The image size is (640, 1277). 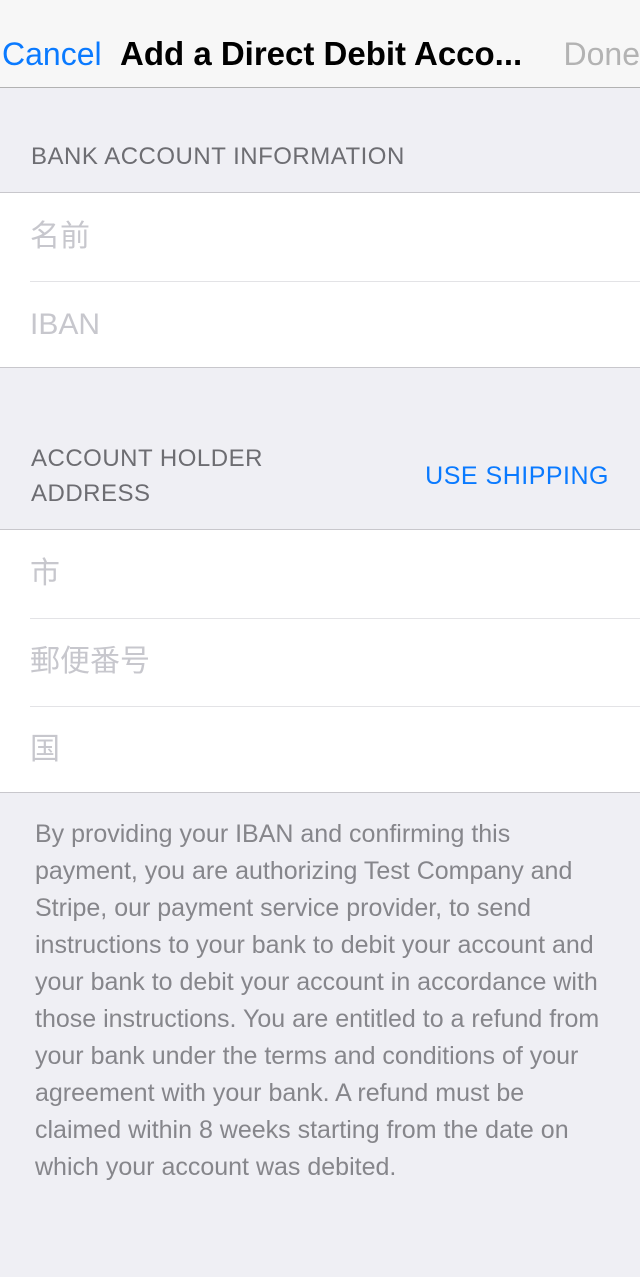 I want to click on address-section-title-line2: ADDRESS, so click(x=91, y=493).